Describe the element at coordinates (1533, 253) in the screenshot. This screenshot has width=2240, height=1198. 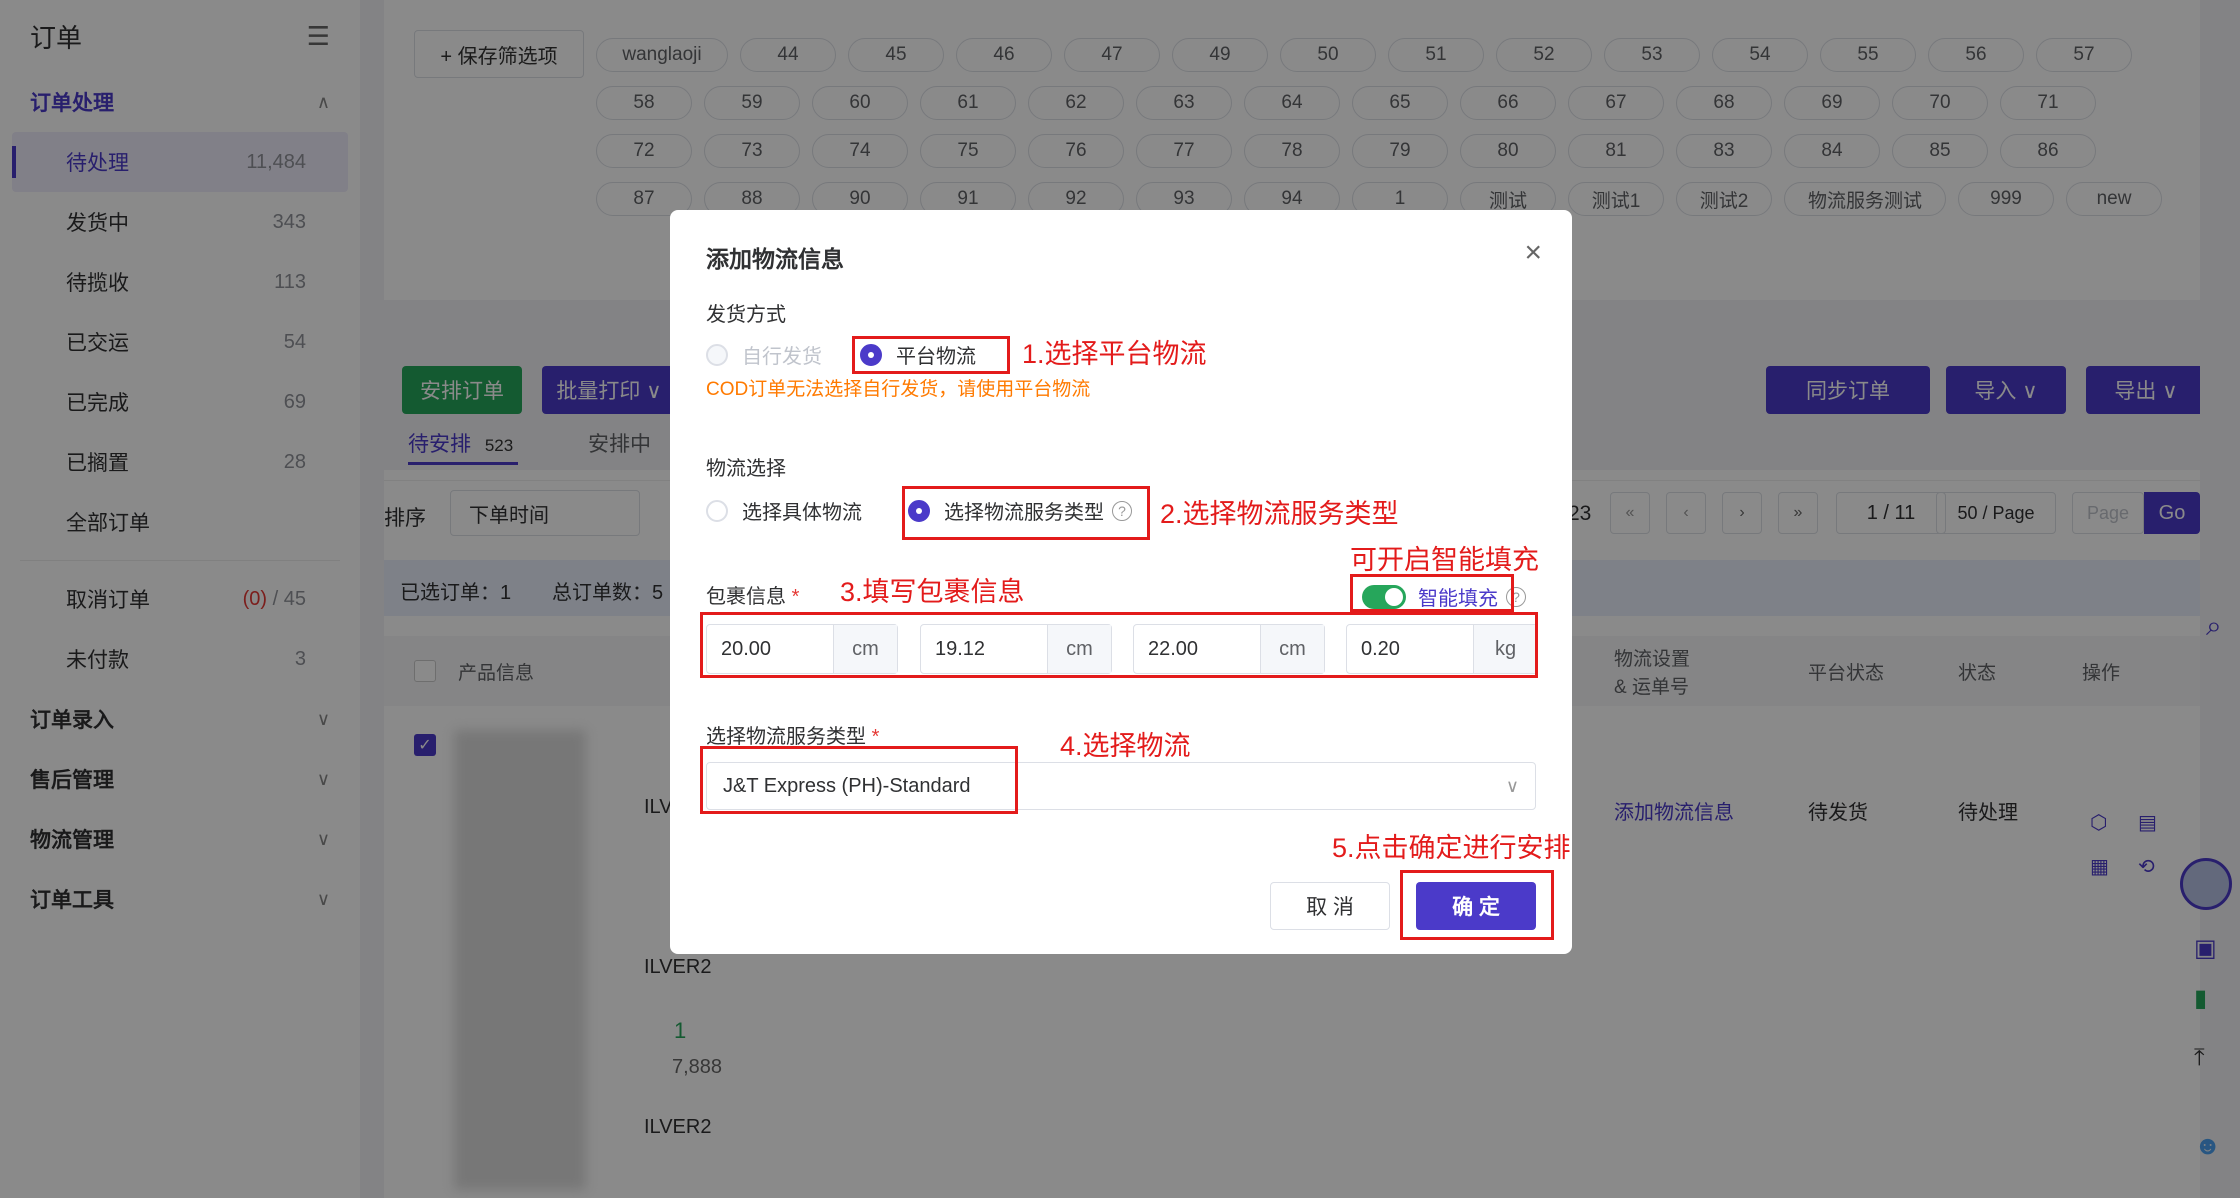
I see `close-icon: ×` at that location.